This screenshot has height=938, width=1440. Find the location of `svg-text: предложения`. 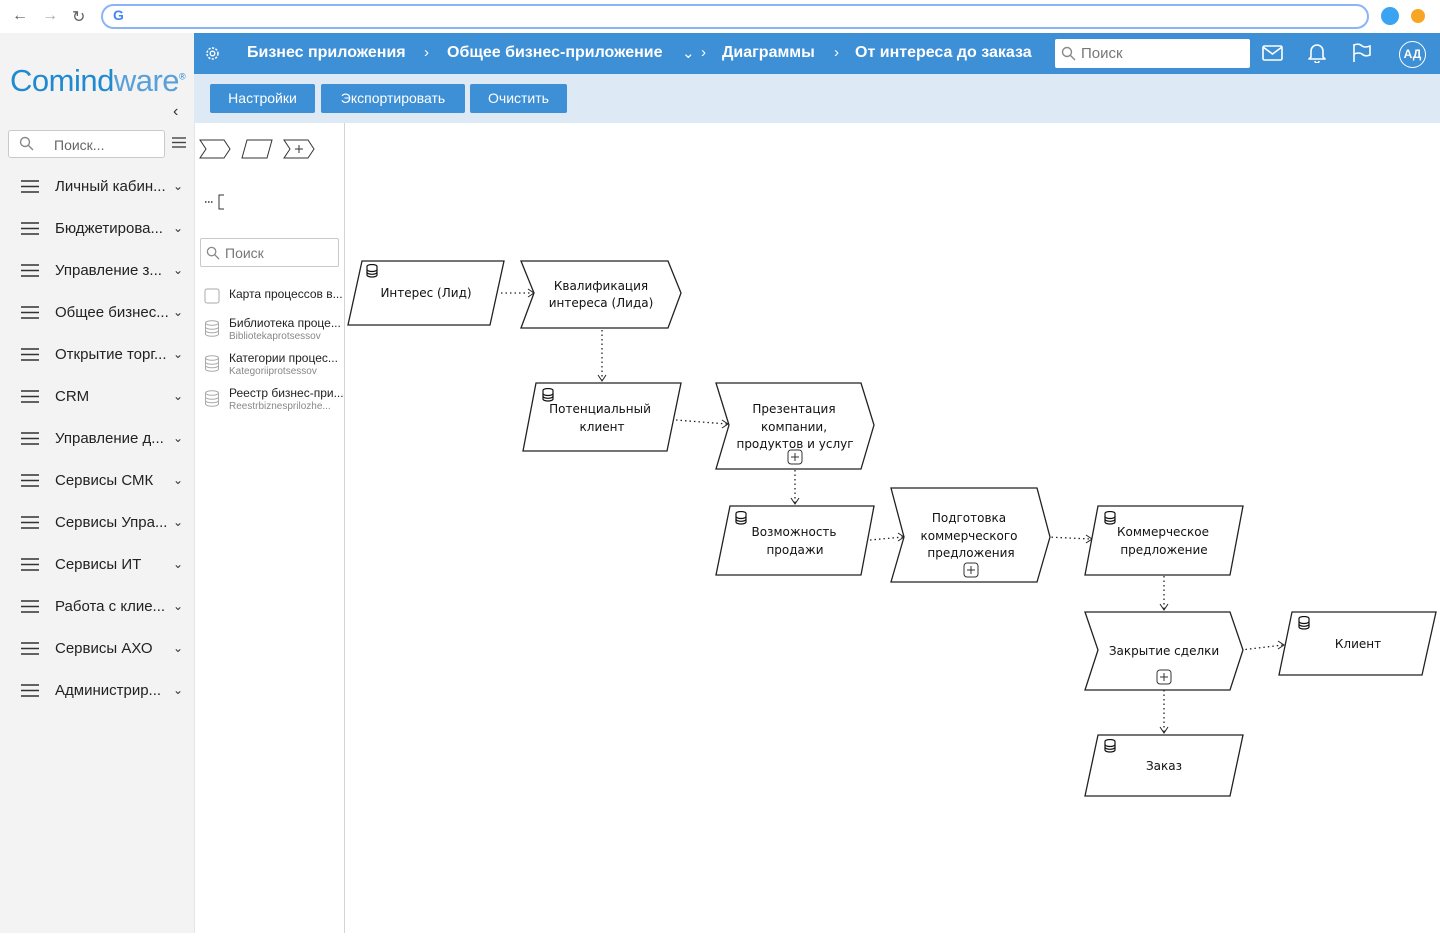

svg-text: предложения is located at coordinates (970, 553).